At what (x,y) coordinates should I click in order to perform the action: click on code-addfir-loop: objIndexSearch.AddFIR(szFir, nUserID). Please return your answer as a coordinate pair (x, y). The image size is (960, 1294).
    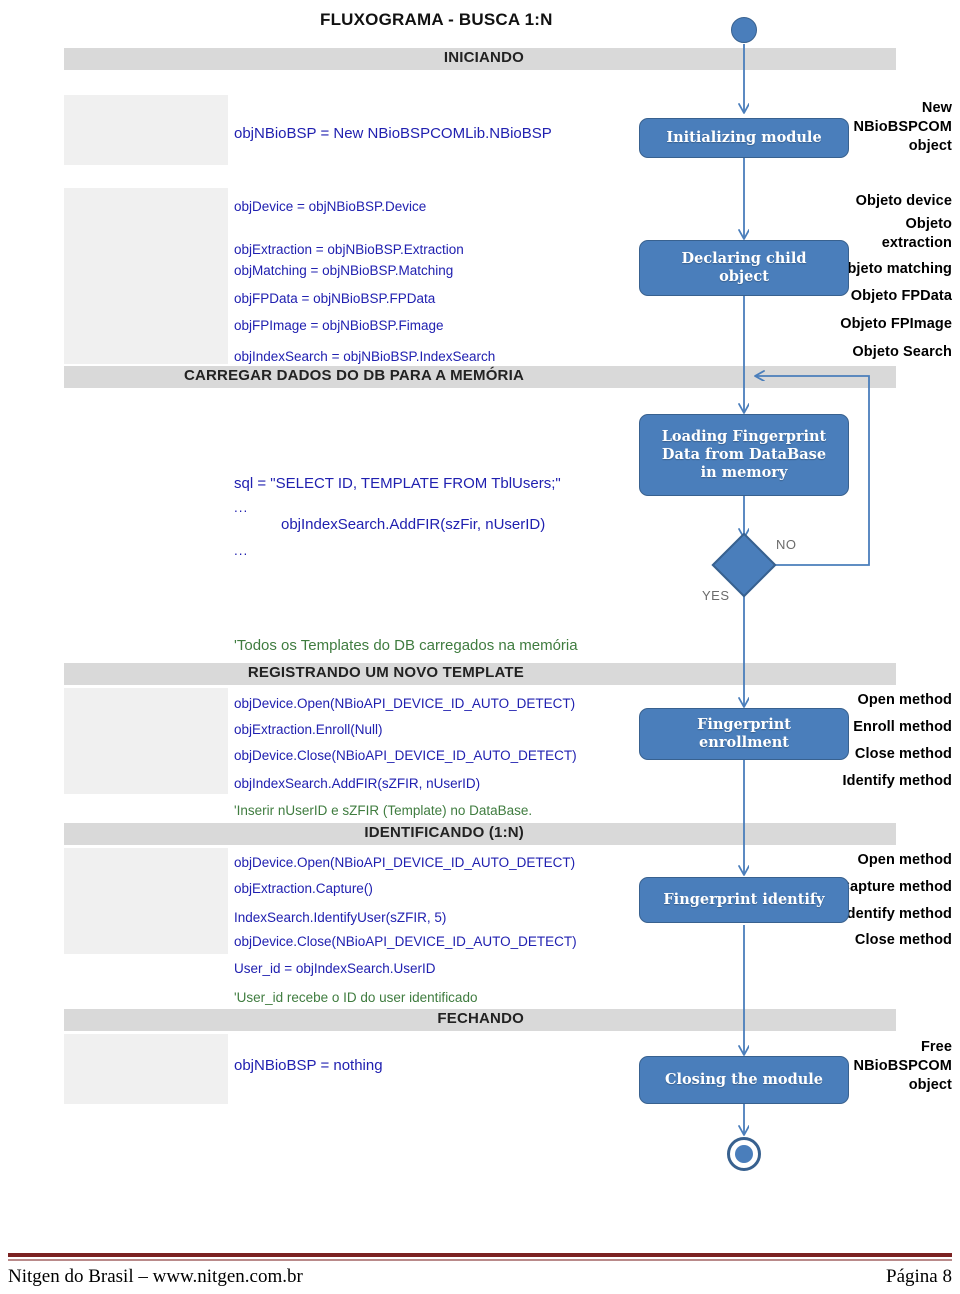
    Looking at the image, I should click on (413, 524).